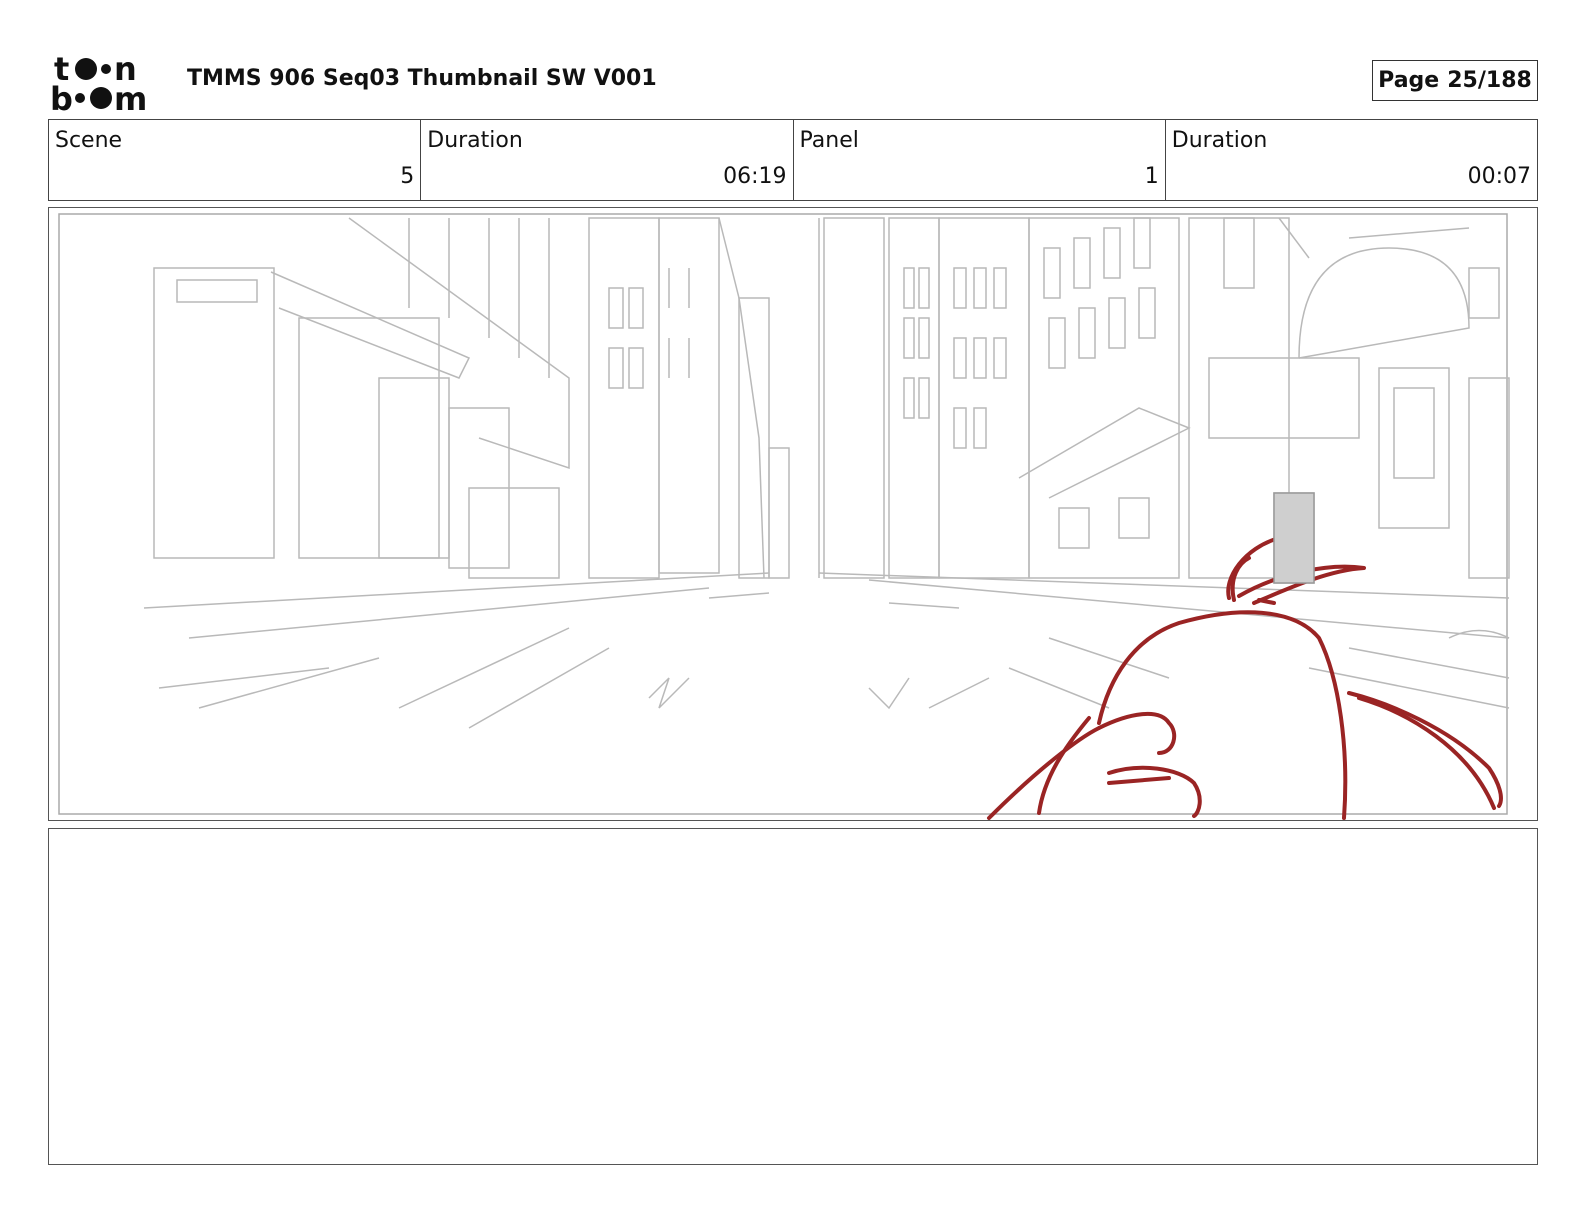 Image resolution: width=1584 pixels, height=1224 pixels. What do you see at coordinates (1151, 176) in the screenshot?
I see `panel-value: 1` at bounding box center [1151, 176].